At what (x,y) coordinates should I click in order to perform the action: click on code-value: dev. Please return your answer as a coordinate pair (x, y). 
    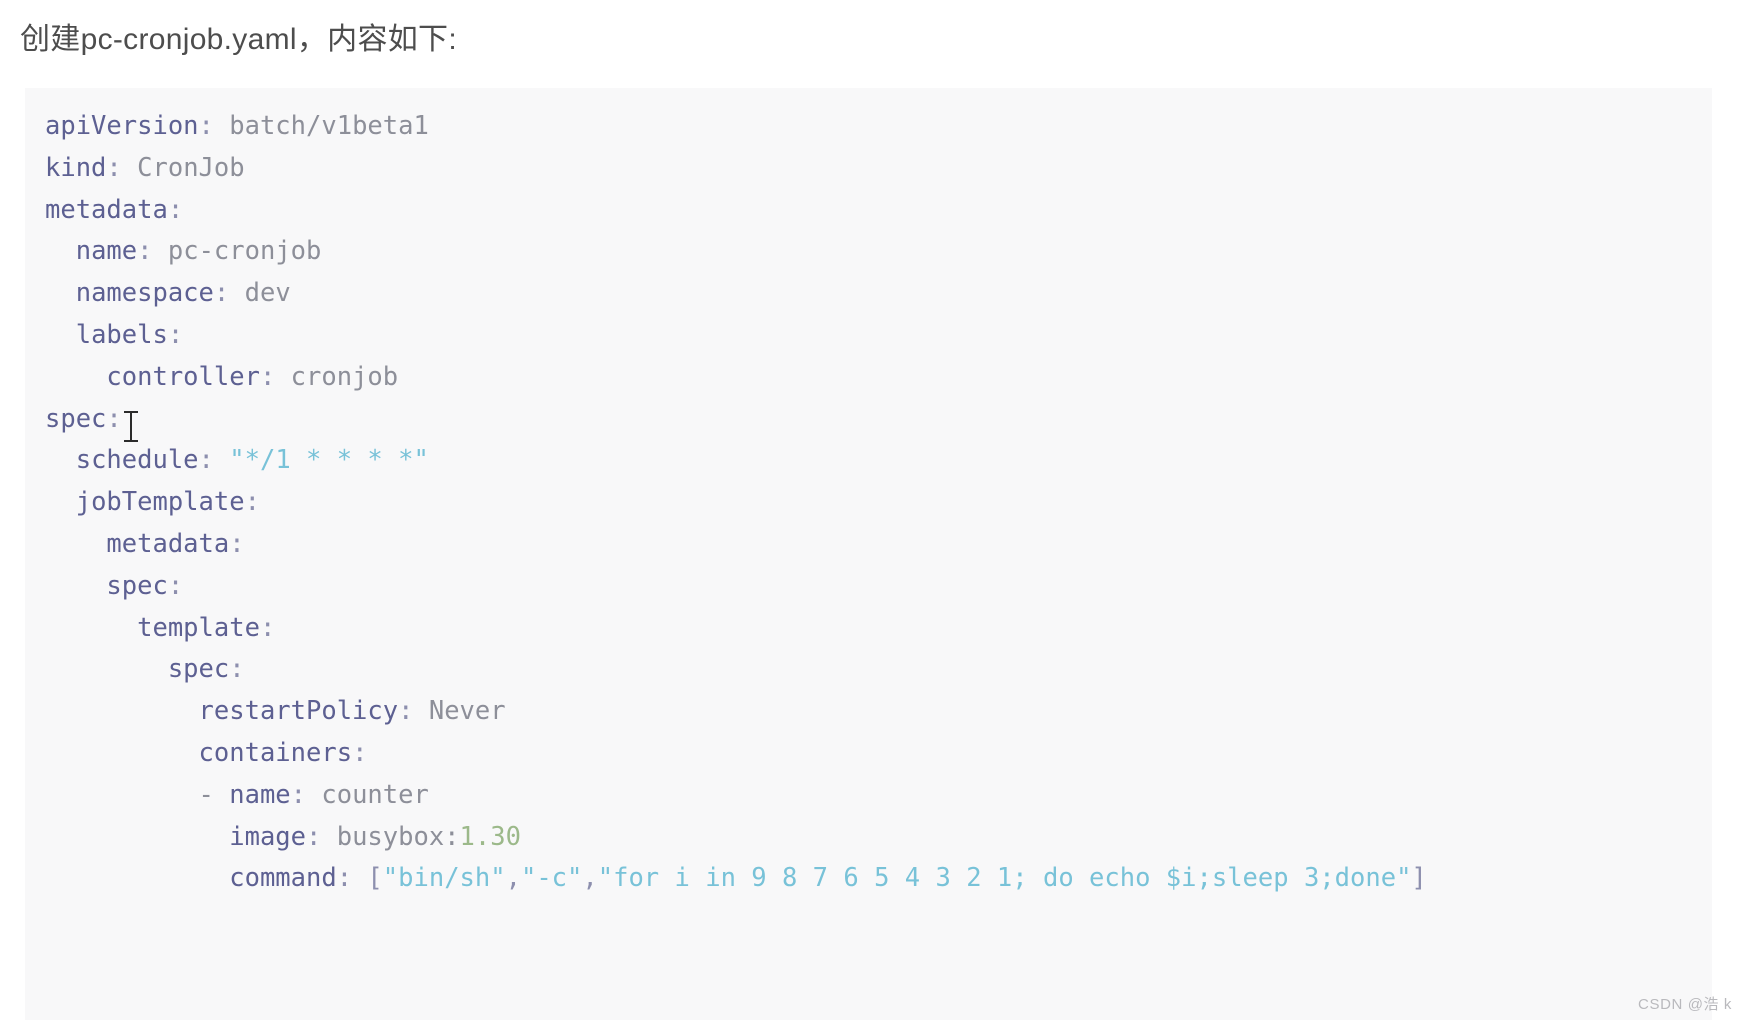
    Looking at the image, I should click on (267, 293).